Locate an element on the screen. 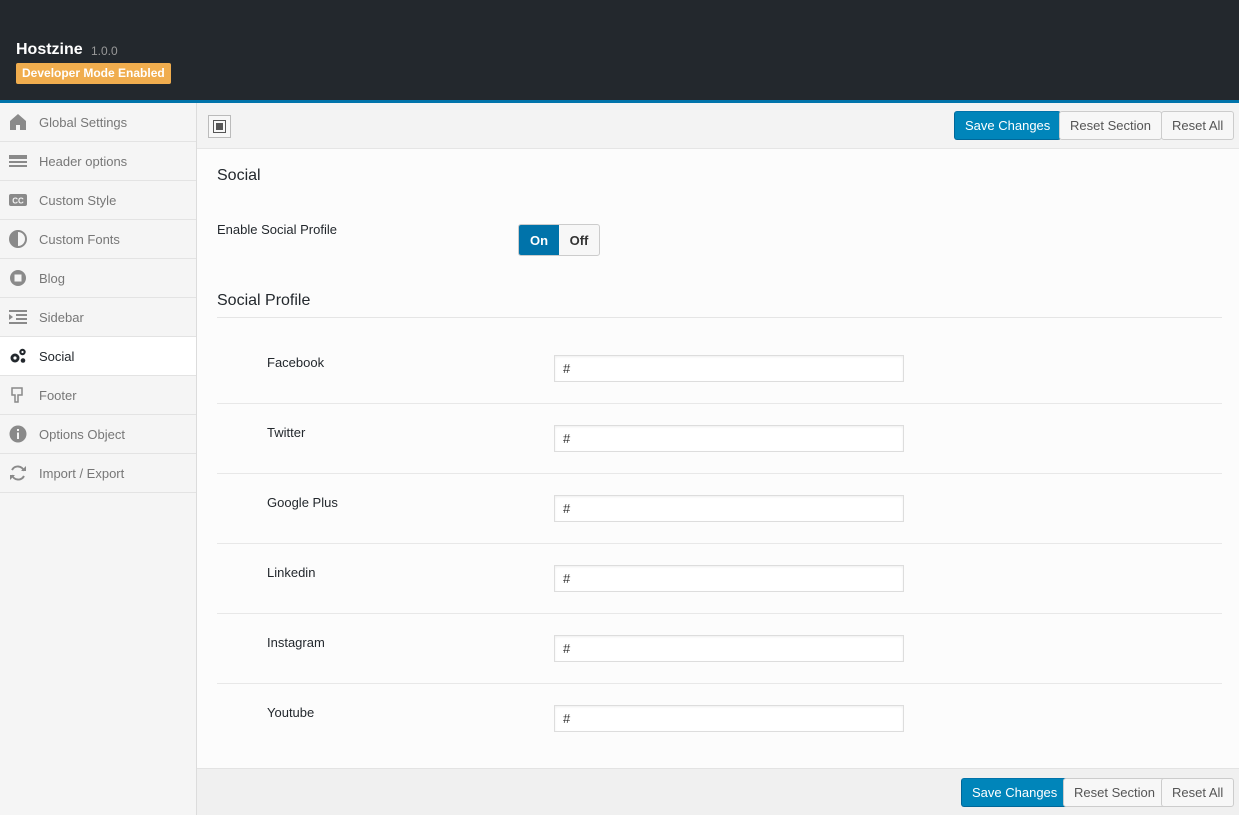 The height and width of the screenshot is (815, 1239). indent-icon is located at coordinates (18, 317).